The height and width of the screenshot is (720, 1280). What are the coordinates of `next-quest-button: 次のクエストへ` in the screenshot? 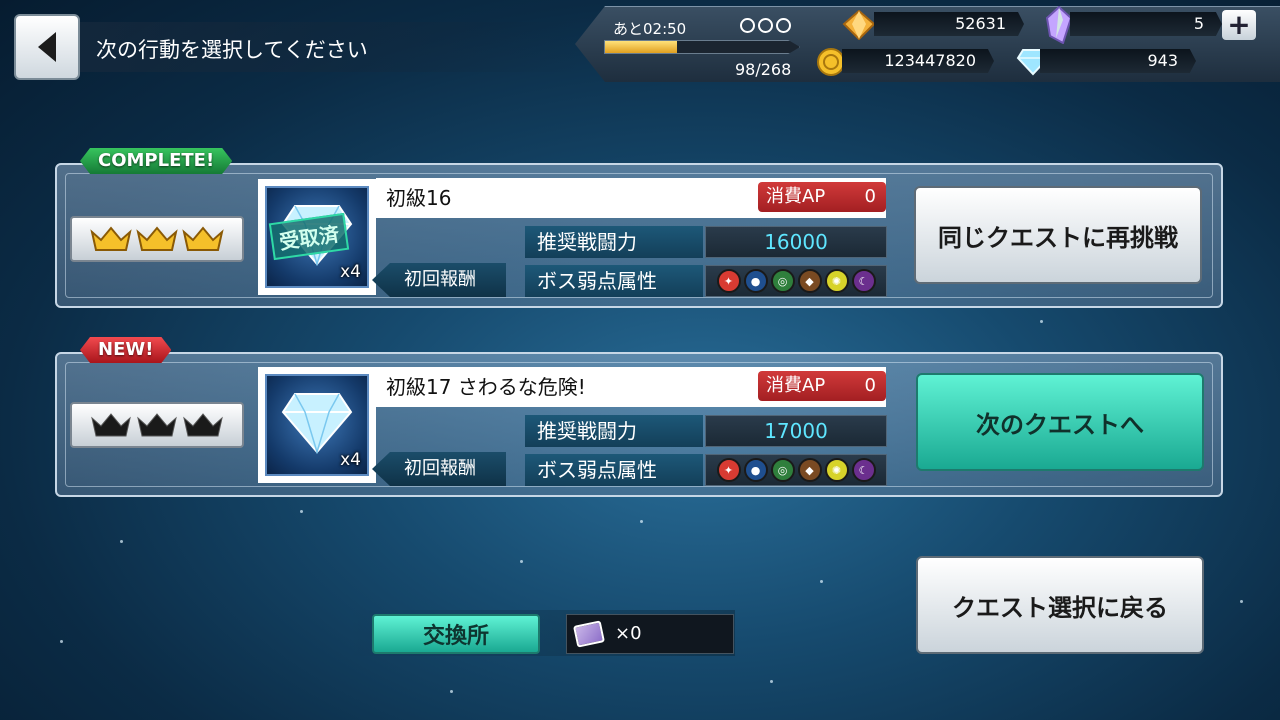 It's located at (1060, 422).